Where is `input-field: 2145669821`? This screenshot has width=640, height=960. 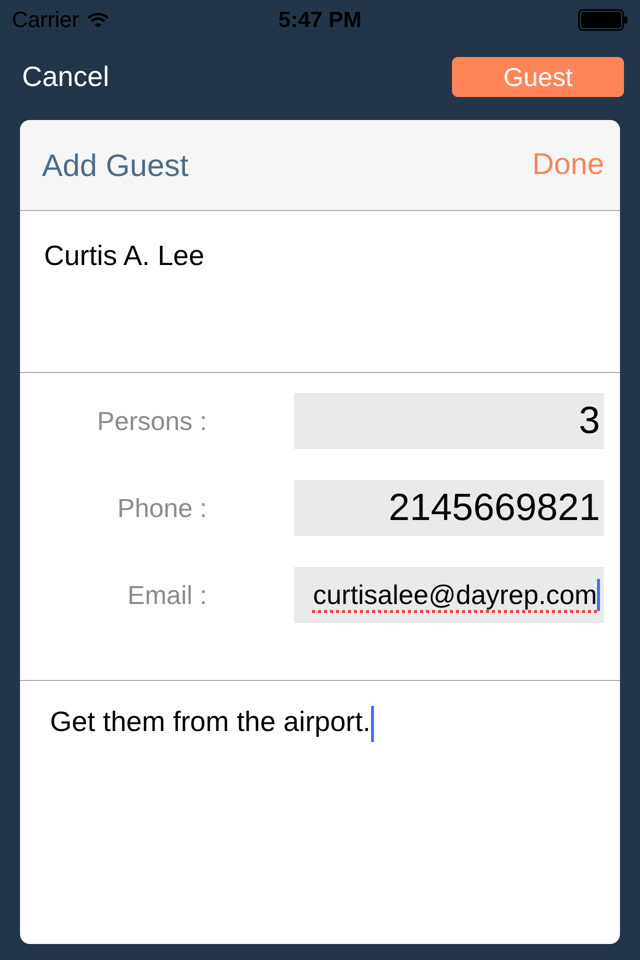
input-field: 2145669821 is located at coordinates (449, 508).